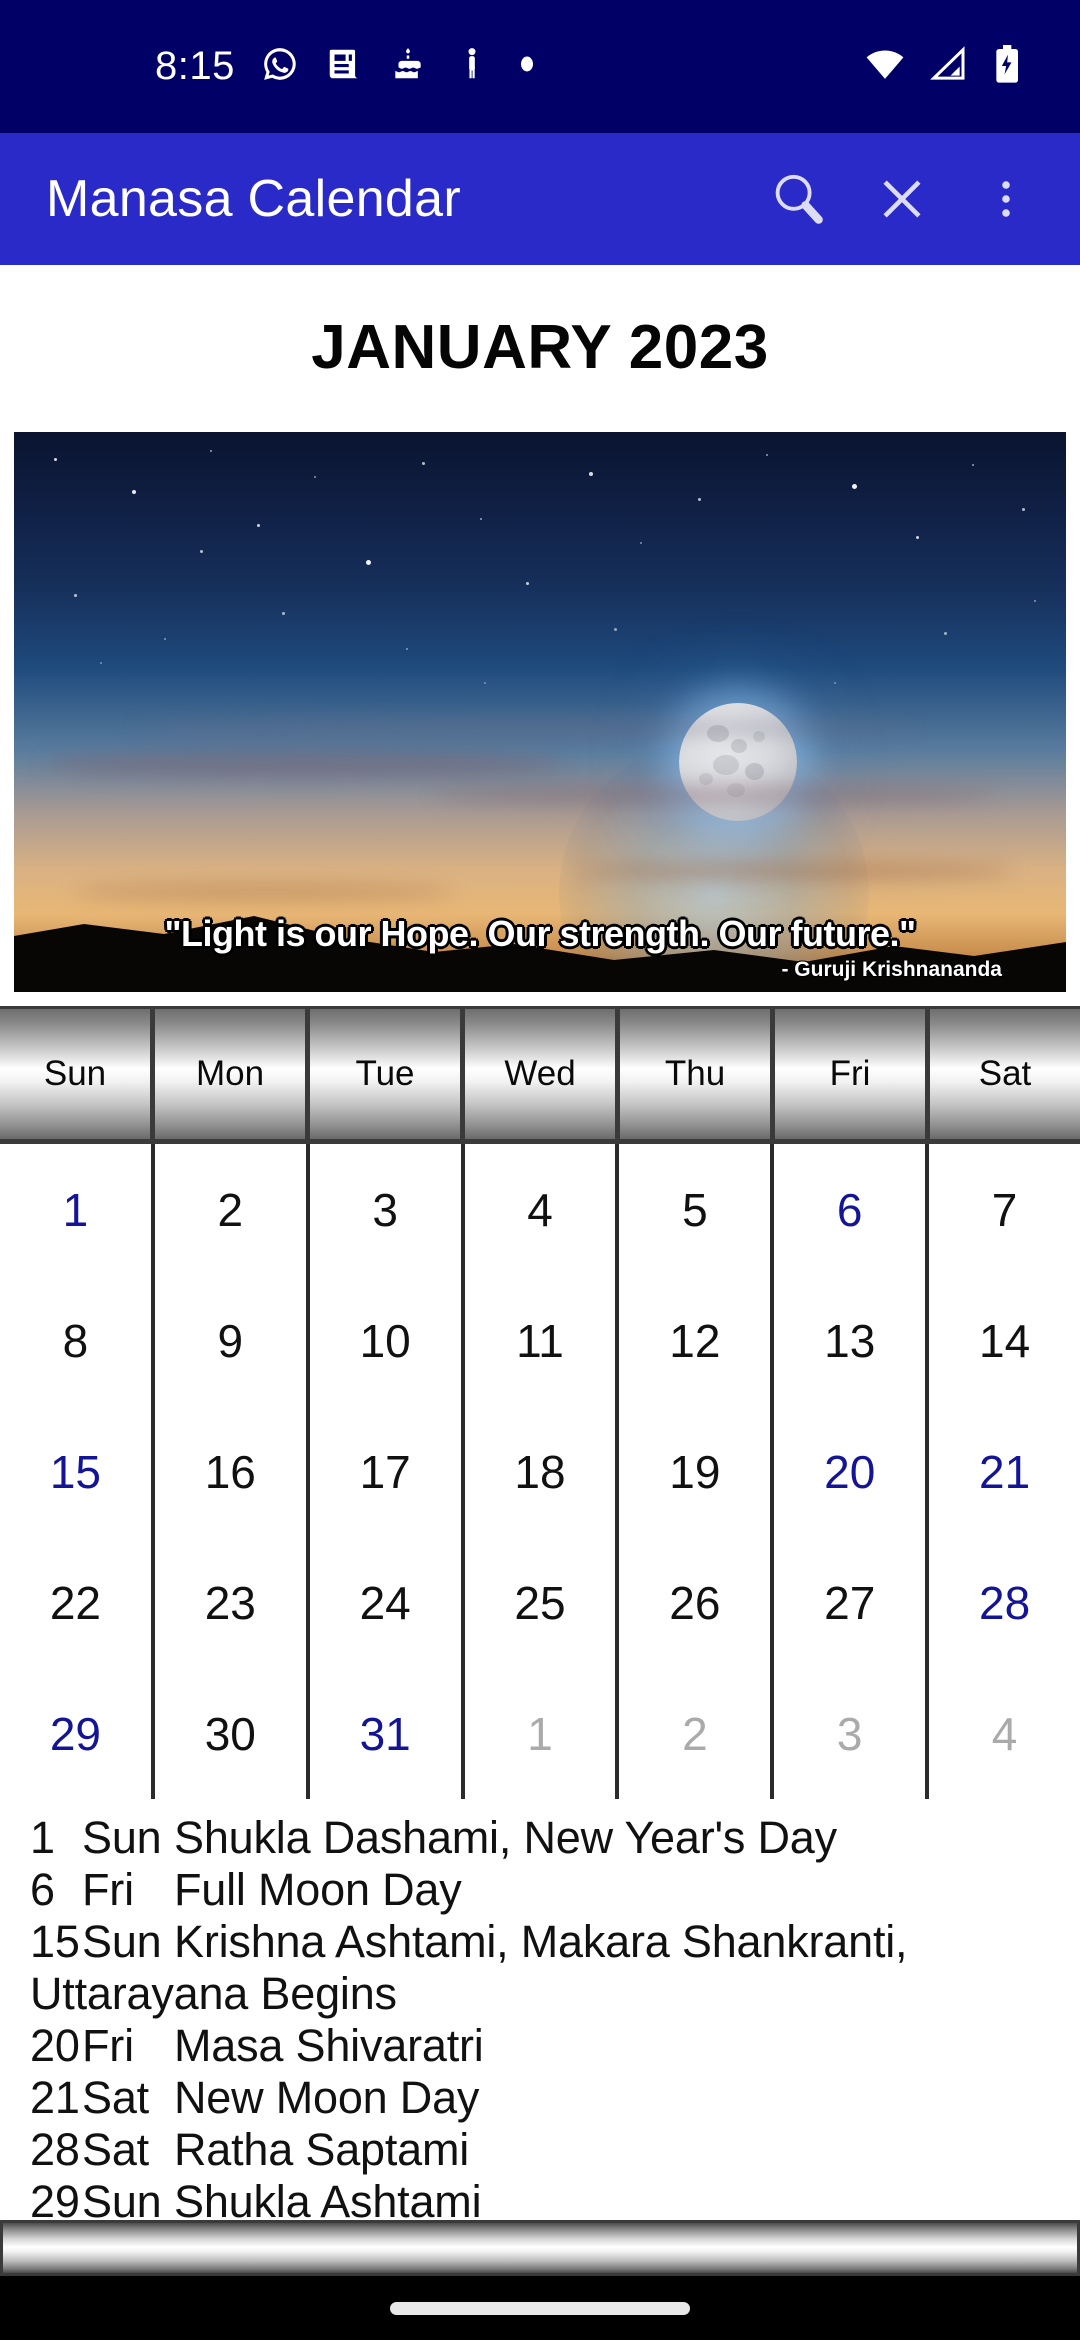  I want to click on weekday-header-wed: Wed, so click(542, 1074).